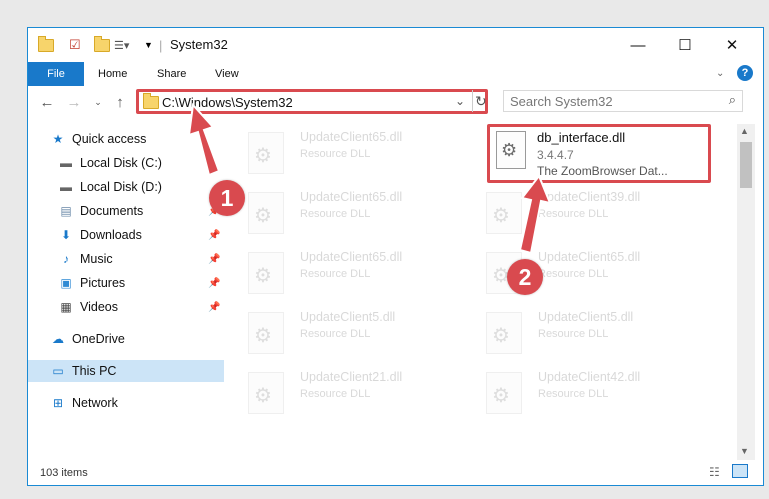 The width and height of the screenshot is (769, 499). I want to click on properties-icon: ☑, so click(75, 45).